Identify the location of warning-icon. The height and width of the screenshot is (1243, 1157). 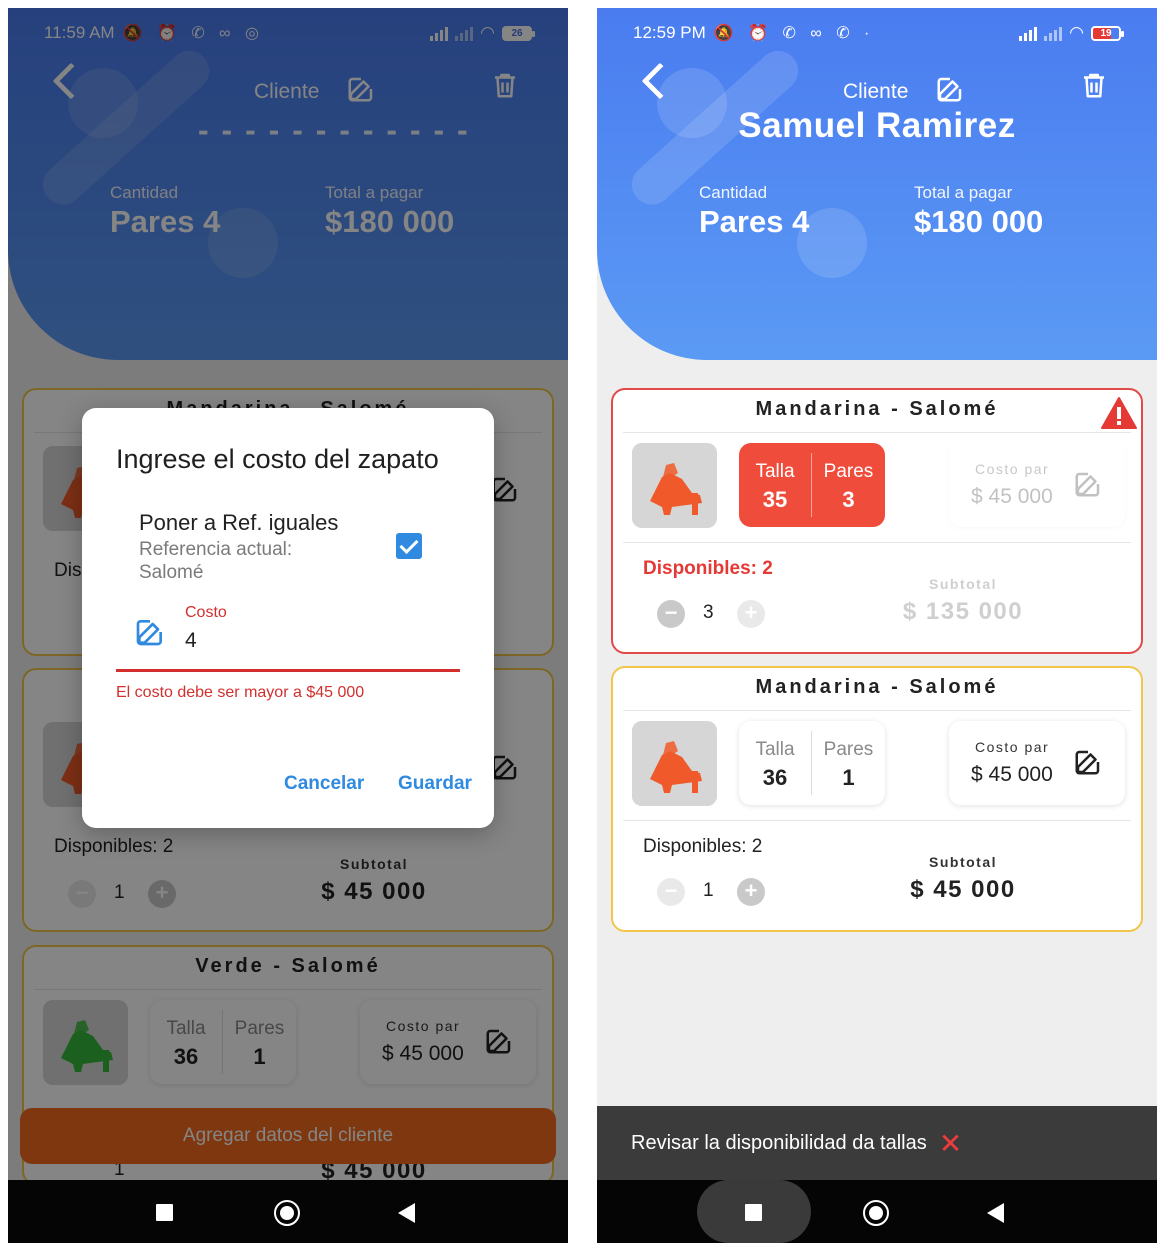
(1119, 413).